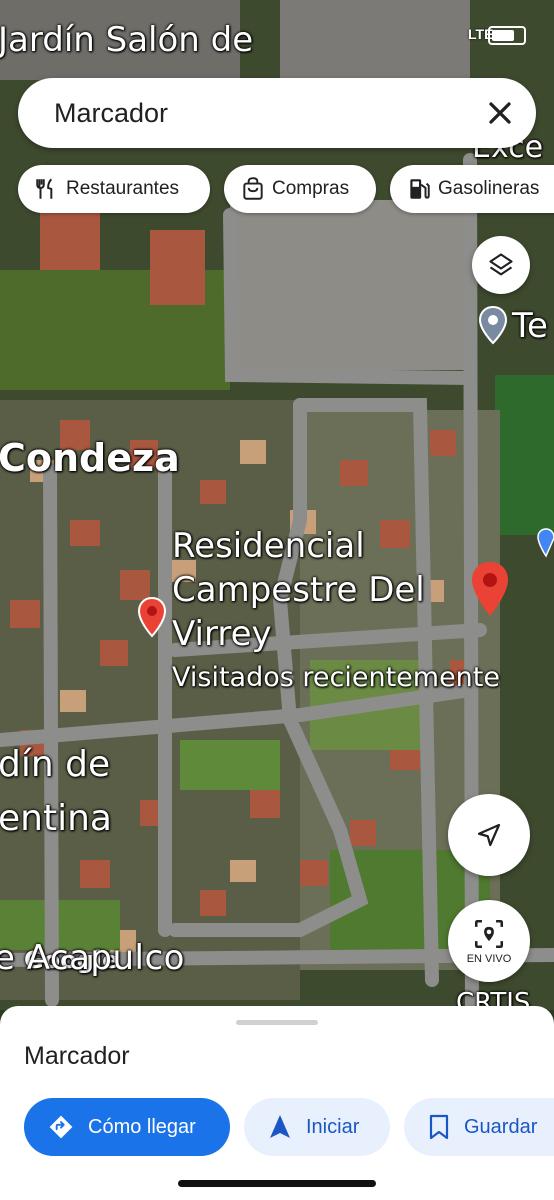  Describe the element at coordinates (142, 1126) in the screenshot. I see `directions-label: Cómo llegar` at that location.